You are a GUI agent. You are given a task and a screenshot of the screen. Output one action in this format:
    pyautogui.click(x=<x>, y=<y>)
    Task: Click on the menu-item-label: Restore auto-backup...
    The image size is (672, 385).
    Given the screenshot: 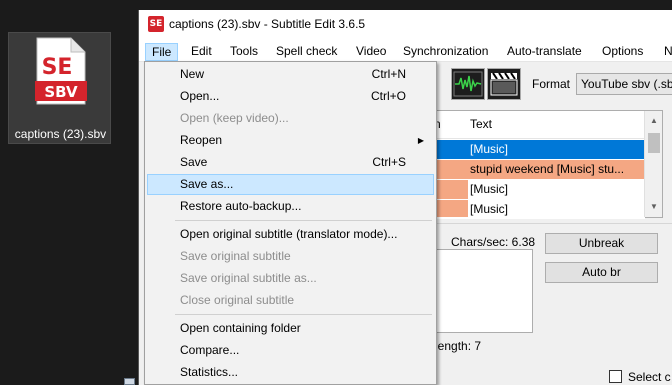 What is the action you would take?
    pyautogui.click(x=241, y=206)
    